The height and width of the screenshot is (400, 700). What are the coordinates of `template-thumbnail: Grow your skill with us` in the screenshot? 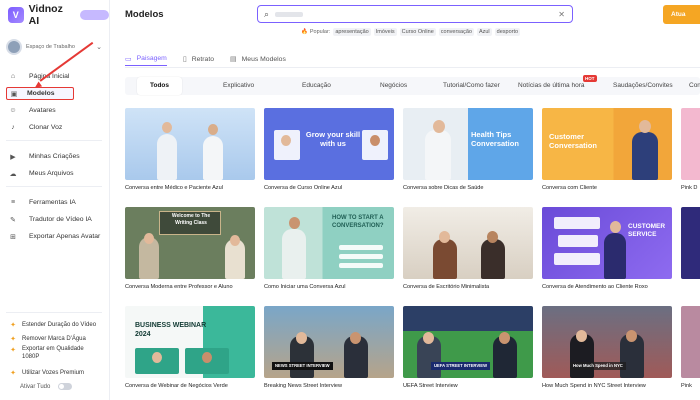 It's located at (329, 144).